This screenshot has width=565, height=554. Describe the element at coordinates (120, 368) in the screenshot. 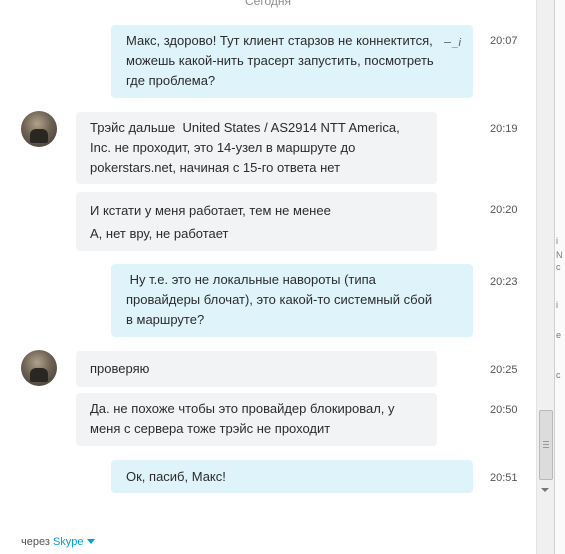

I see `message-text: проверяю` at that location.